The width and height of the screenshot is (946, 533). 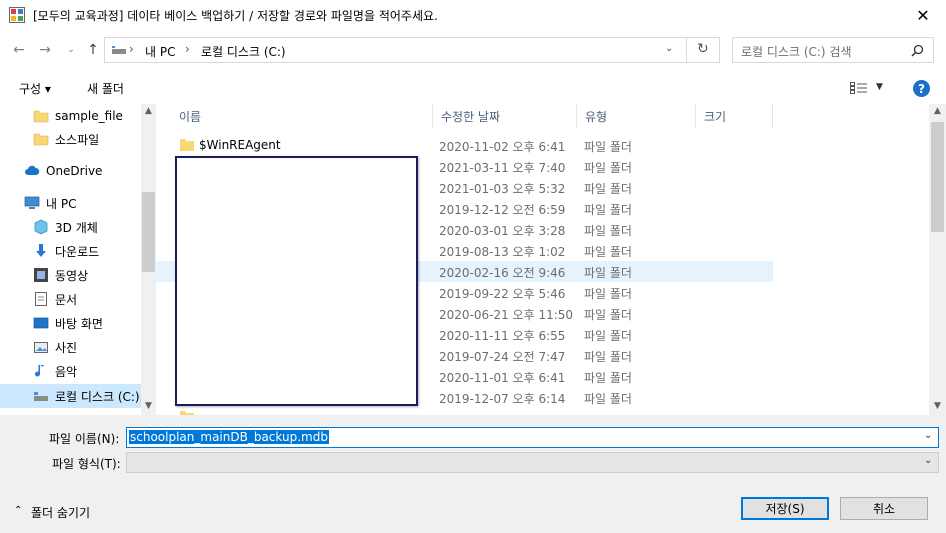 I want to click on nav-item-local-disk: 로컬 디스크 (C:), so click(x=70, y=396).